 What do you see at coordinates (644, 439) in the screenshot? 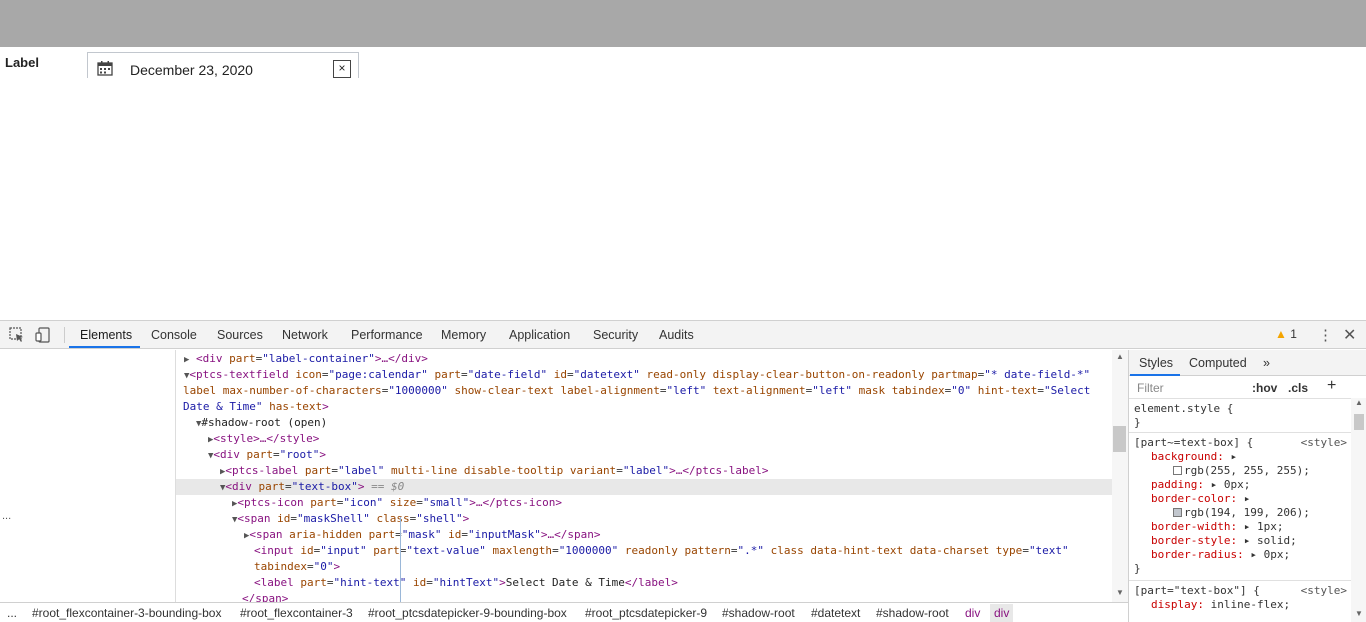
I see `tree-line: ▶<style>…</style>` at bounding box center [644, 439].